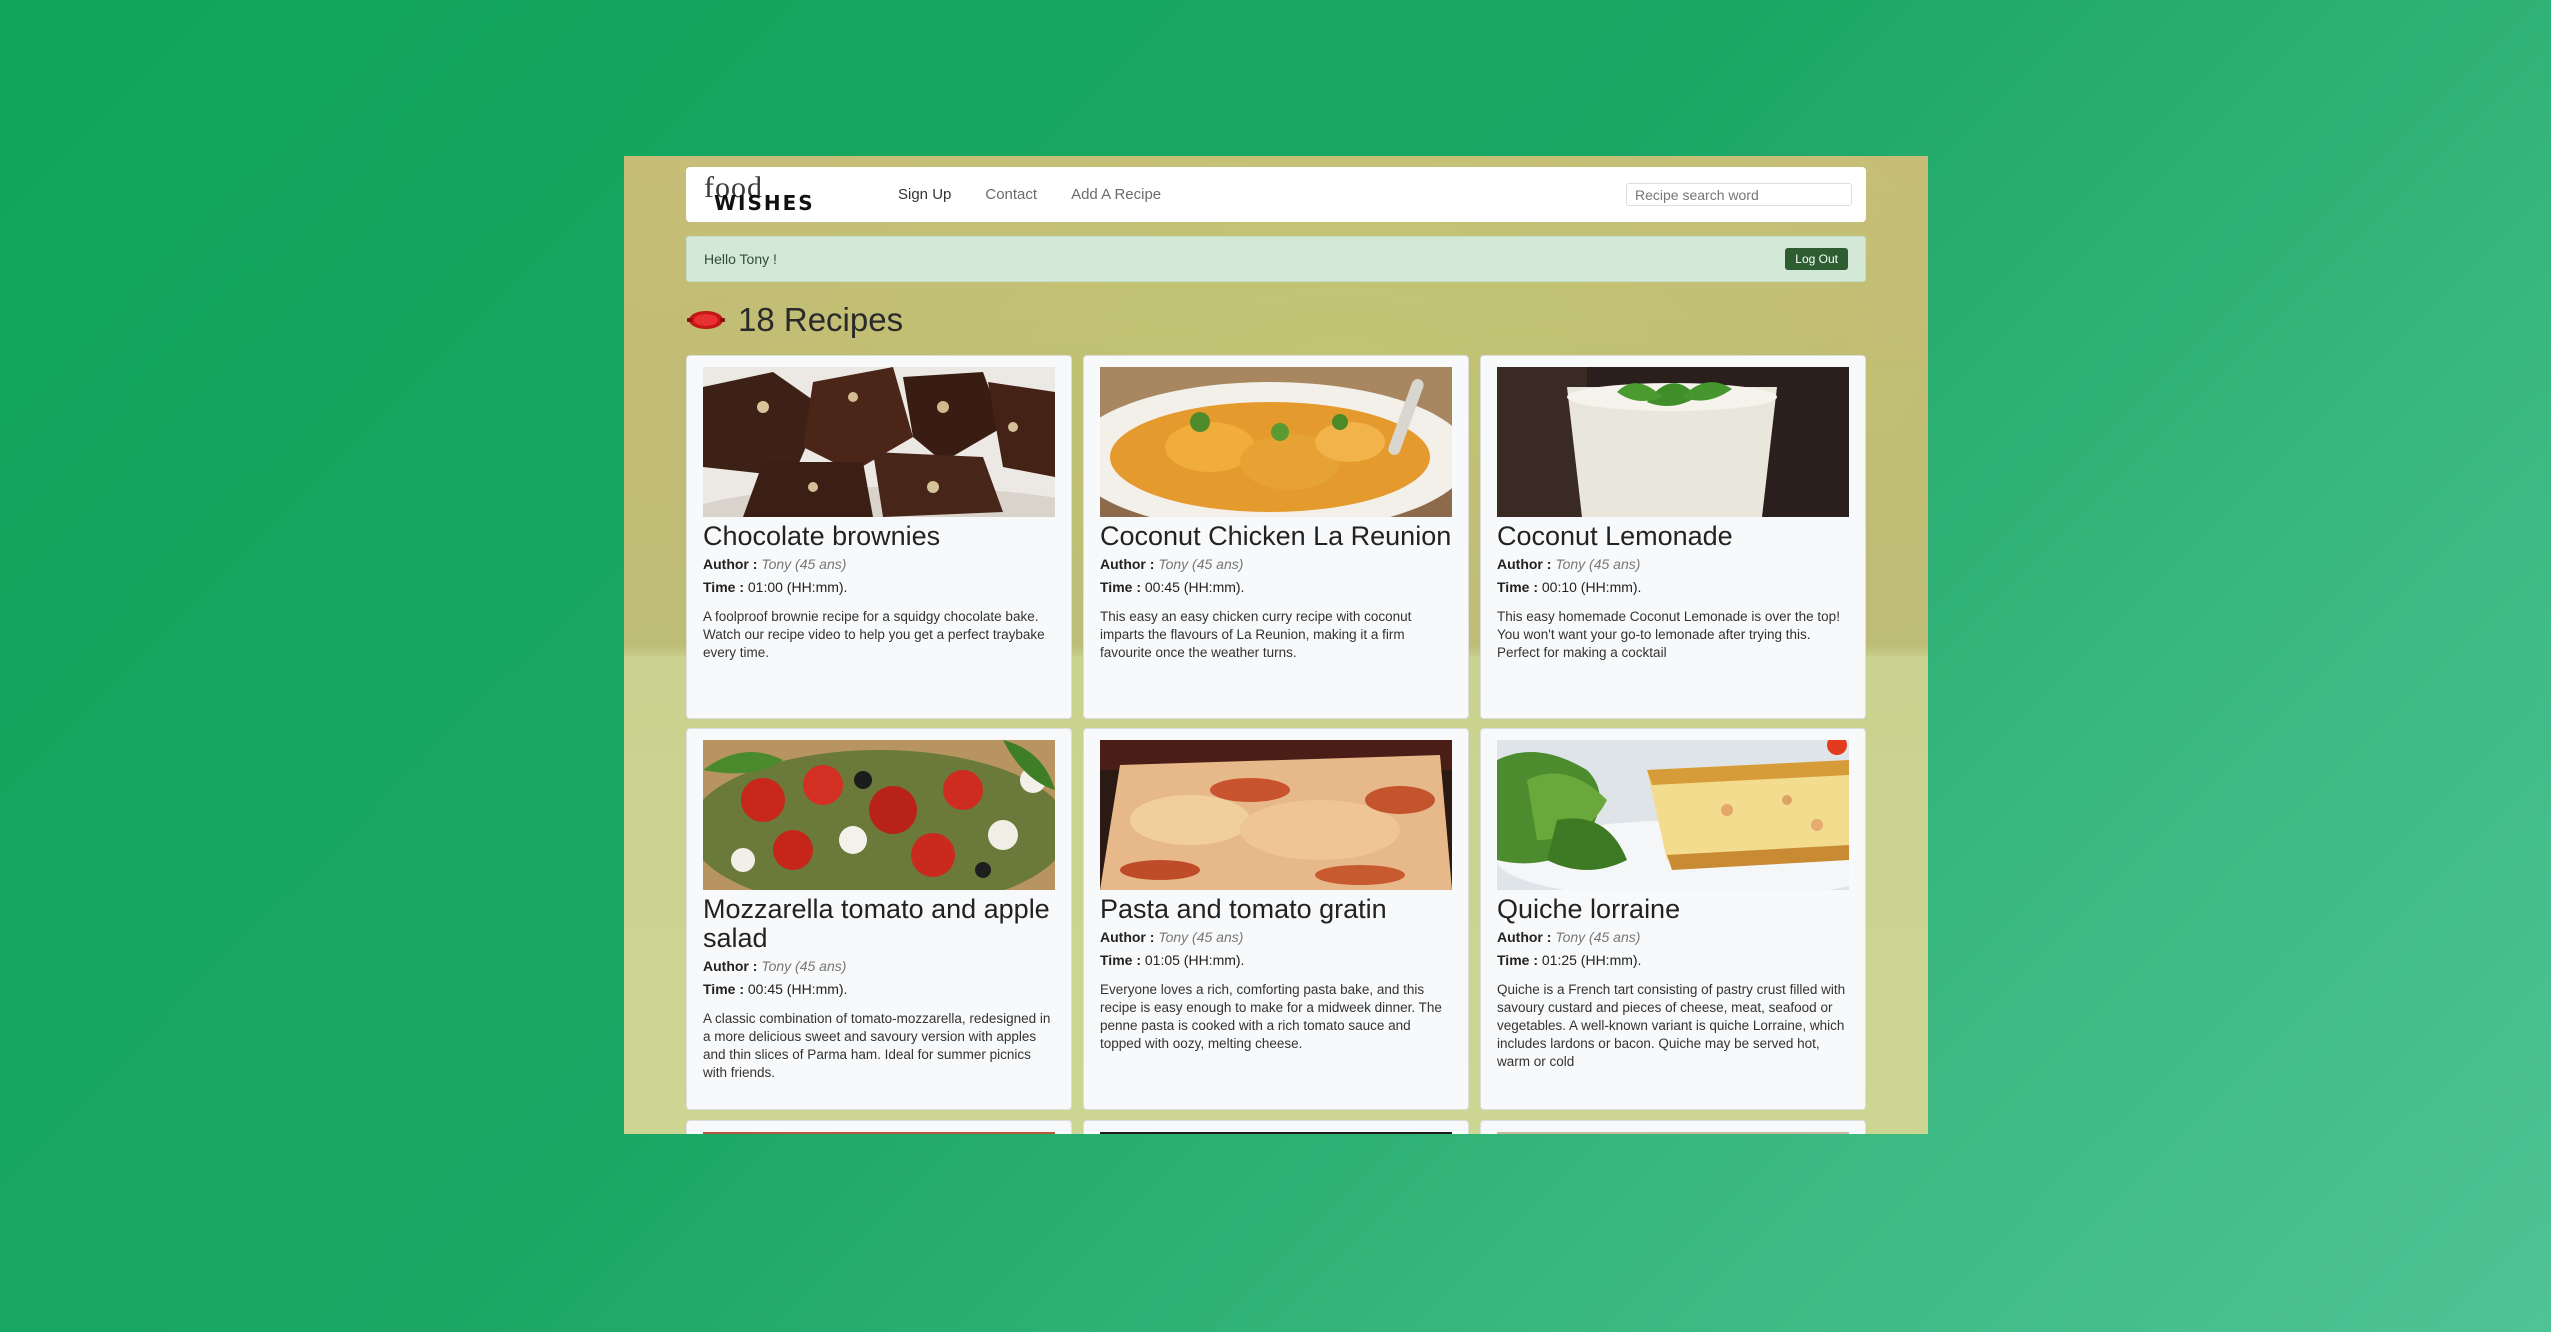 The image size is (2551, 1332). I want to click on recipe-title: Pasta and tomato gratin, so click(1276, 909).